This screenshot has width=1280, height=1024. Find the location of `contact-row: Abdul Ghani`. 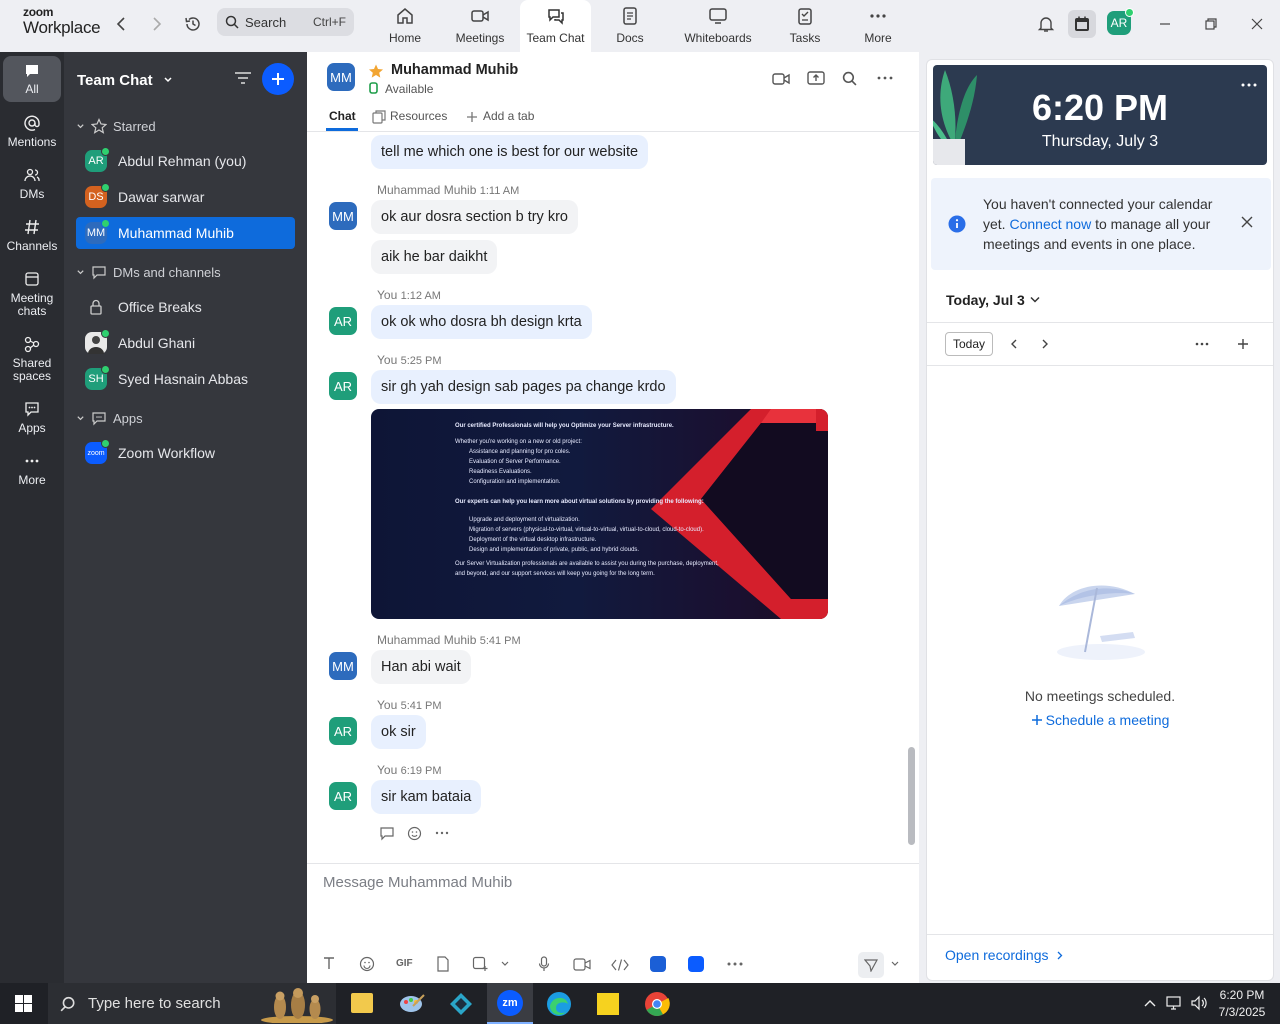

contact-row: Abdul Ghani is located at coordinates (185, 343).